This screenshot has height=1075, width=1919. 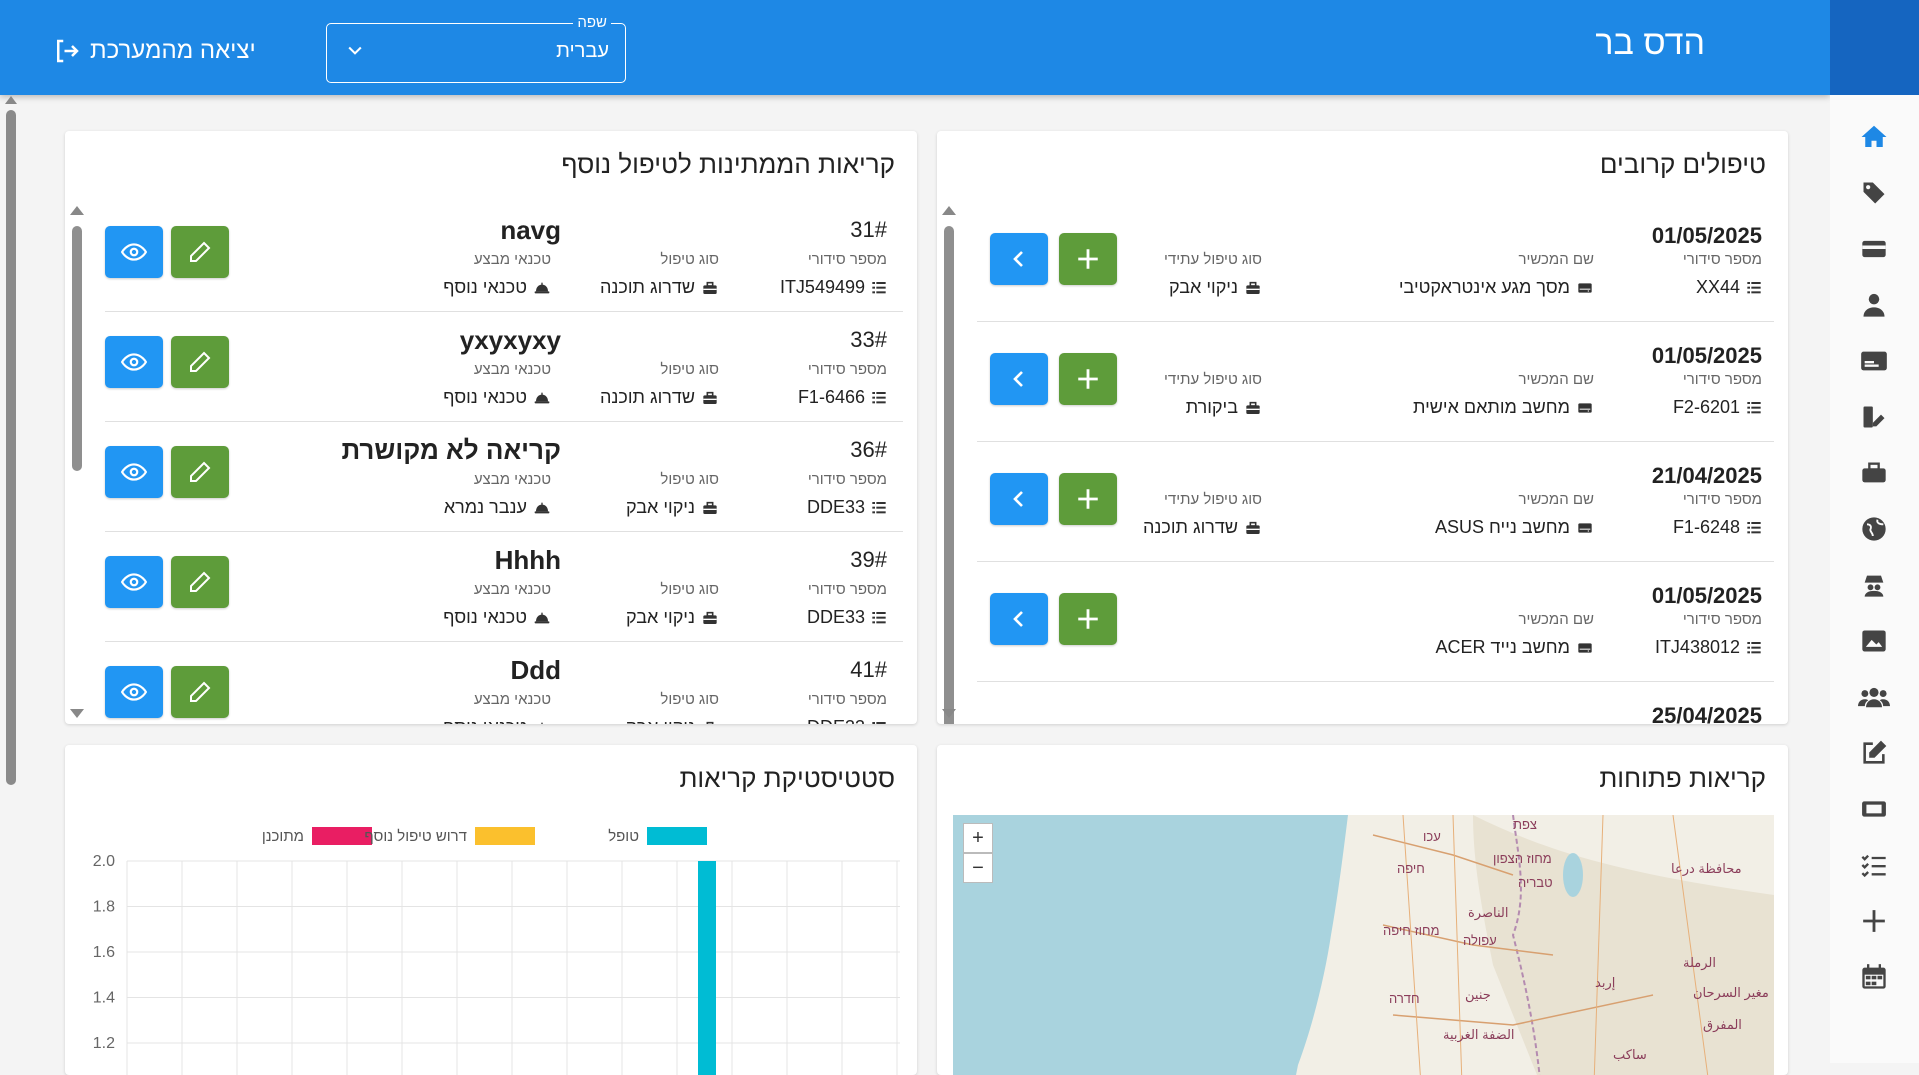 I want to click on treatment-date: 25/04/2025, so click(x=1706, y=713).